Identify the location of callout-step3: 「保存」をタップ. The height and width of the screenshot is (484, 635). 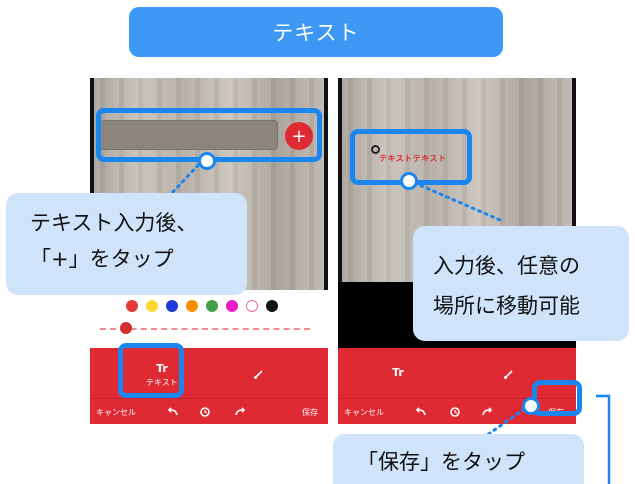
(458, 459).